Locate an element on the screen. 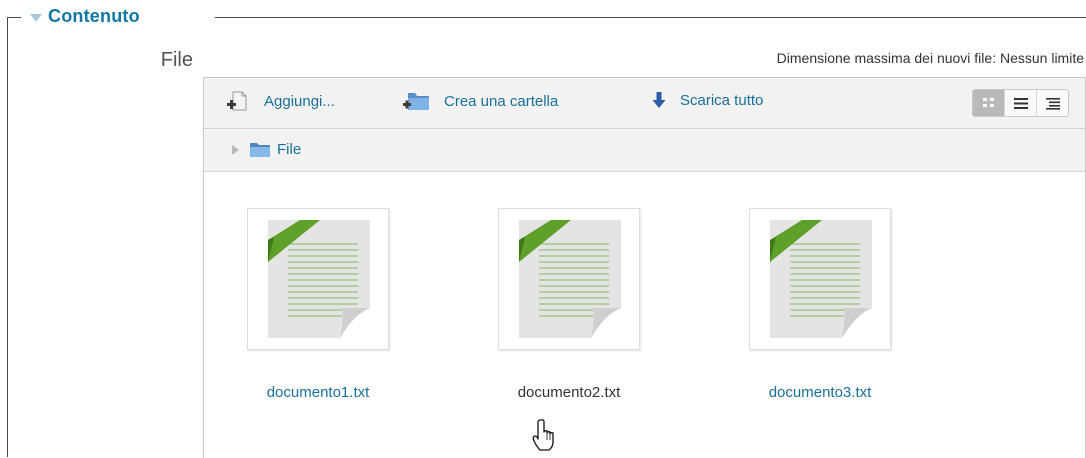 The height and width of the screenshot is (458, 1086). view-mode-switcher is located at coordinates (1020, 103).